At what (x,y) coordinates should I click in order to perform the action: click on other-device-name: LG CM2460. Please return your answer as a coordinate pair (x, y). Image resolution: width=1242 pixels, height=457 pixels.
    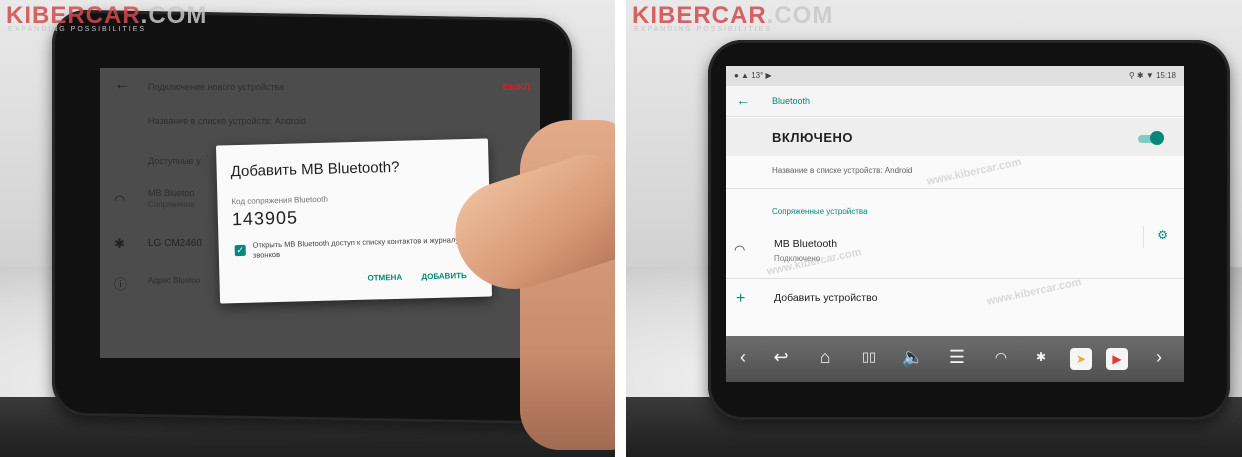
    Looking at the image, I should click on (175, 243).